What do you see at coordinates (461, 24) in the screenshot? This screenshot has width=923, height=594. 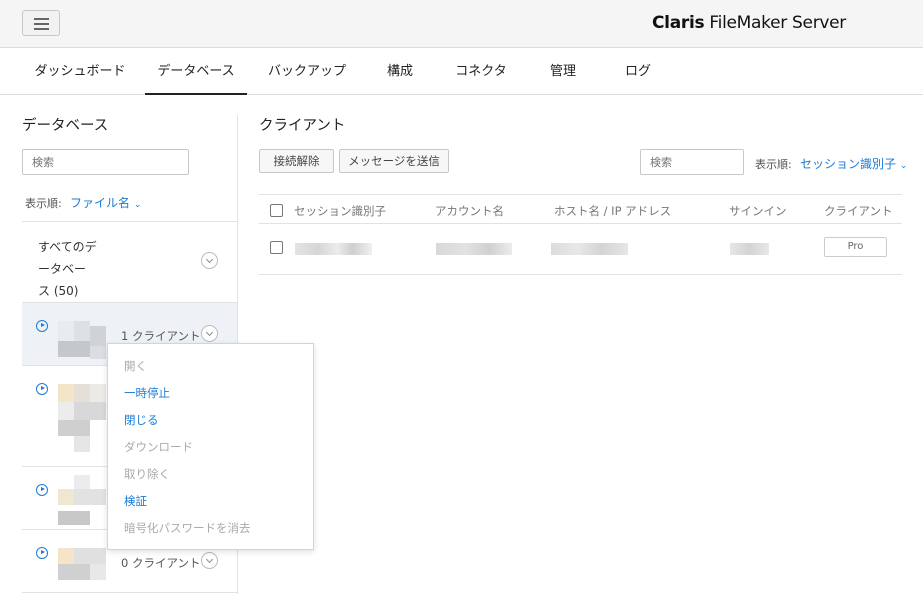 I see `top-bar: Claris FileMaker Server` at bounding box center [461, 24].